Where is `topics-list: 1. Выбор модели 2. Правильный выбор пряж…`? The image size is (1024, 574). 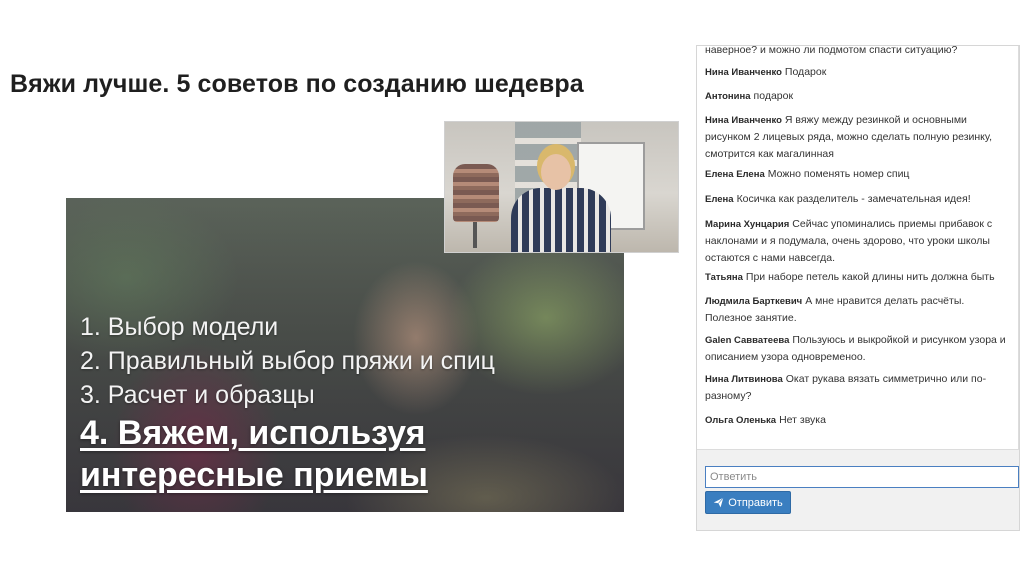
topics-list: 1. Выбор модели 2. Правильный выбор пряж… is located at coordinates (300, 403).